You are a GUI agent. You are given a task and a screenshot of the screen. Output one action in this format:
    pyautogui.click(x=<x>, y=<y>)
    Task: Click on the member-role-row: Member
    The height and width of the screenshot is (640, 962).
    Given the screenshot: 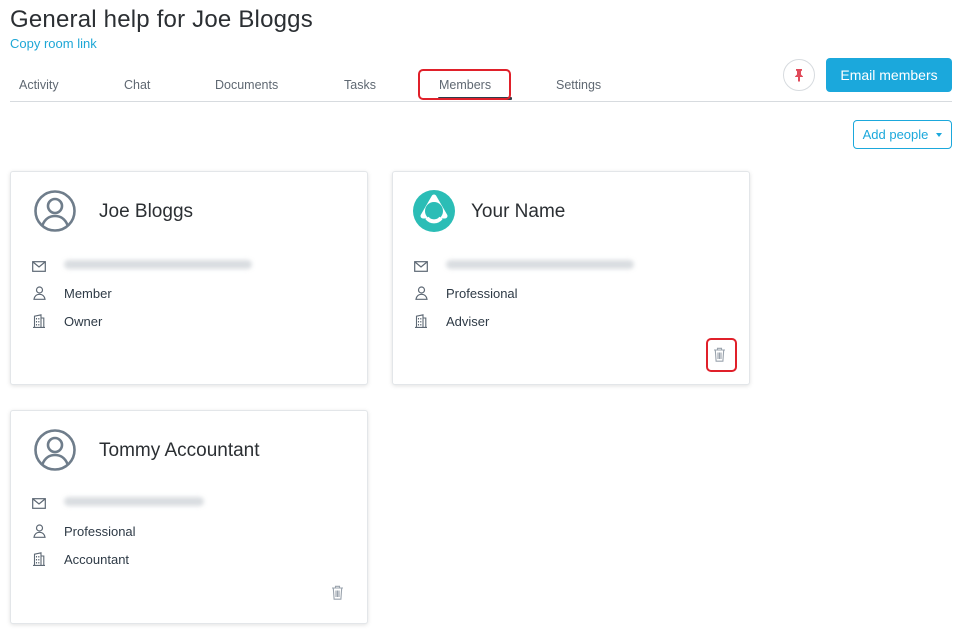 What is the action you would take?
    pyautogui.click(x=71, y=293)
    